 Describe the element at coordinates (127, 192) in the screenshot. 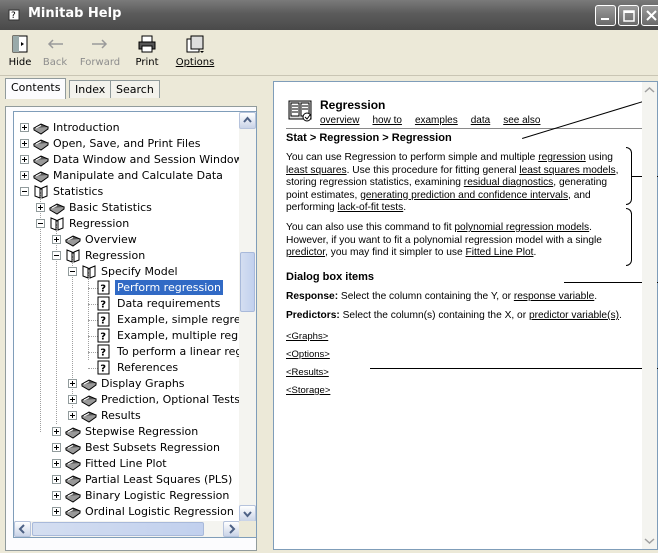

I see `tree-item-statistics: Statistics` at that location.